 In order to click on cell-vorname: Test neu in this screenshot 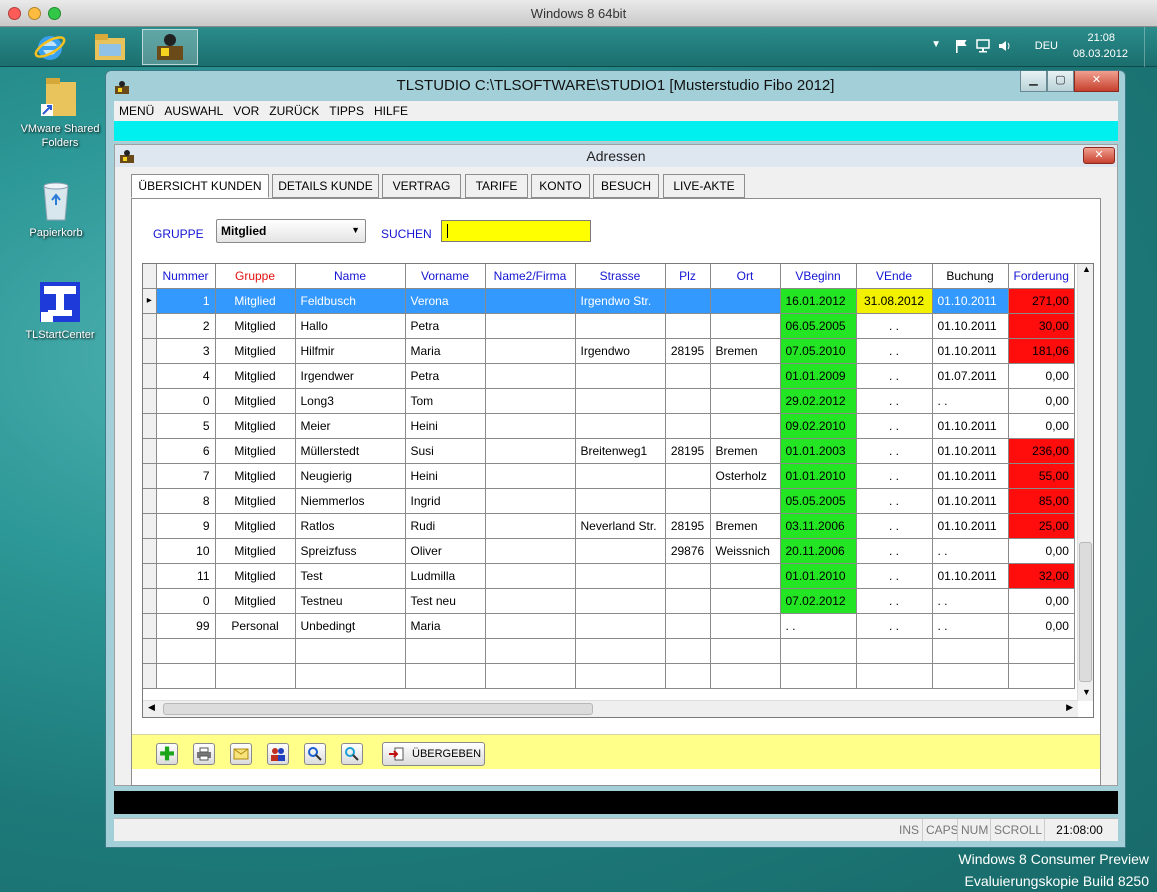, I will do `click(445, 601)`.